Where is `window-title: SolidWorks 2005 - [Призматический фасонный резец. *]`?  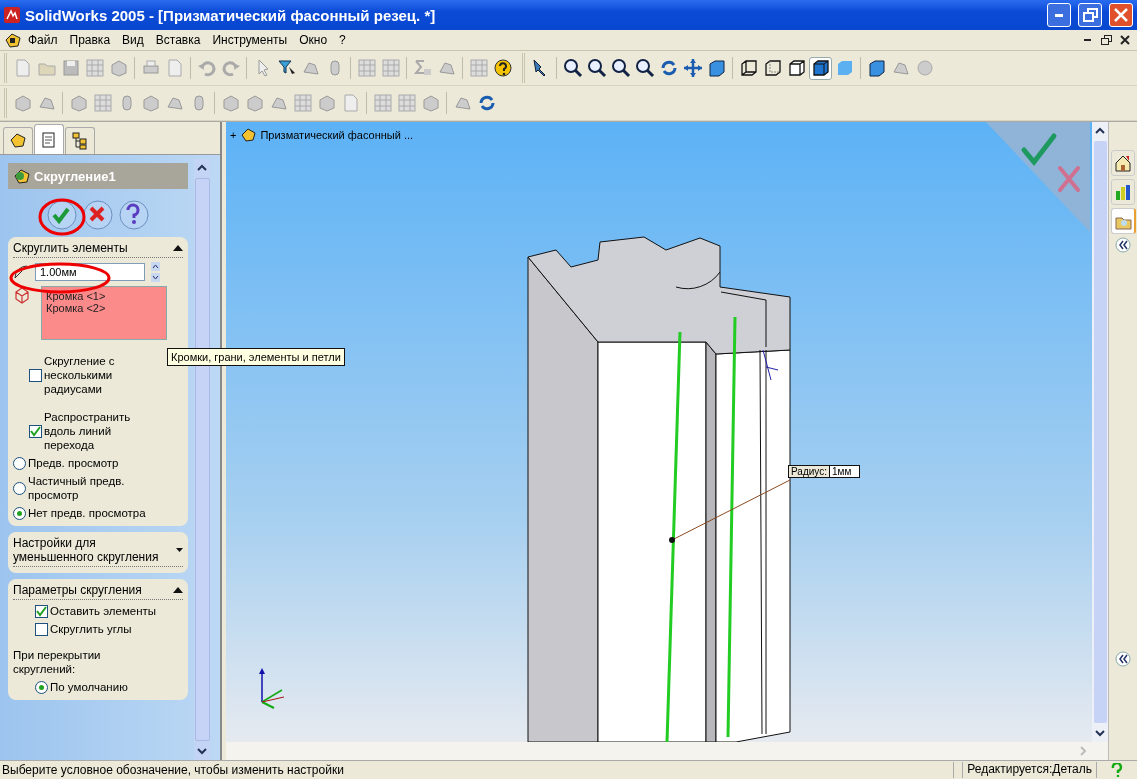 window-title: SolidWorks 2005 - [Призматический фасонный резец. *] is located at coordinates (230, 15).